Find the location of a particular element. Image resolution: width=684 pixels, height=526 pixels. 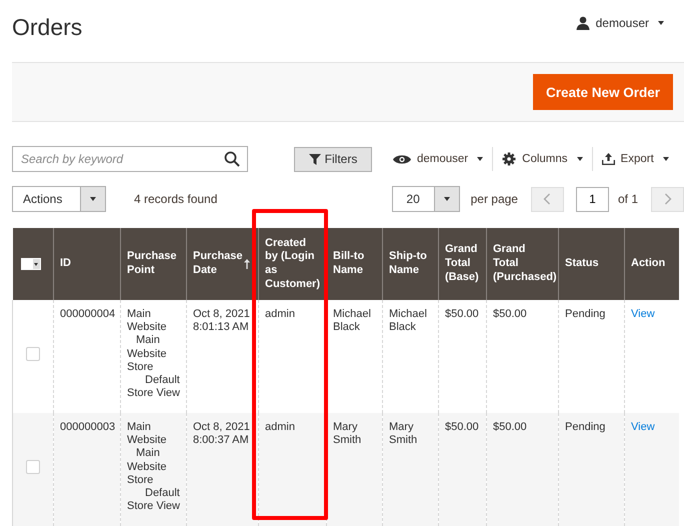

filters-button: Filters is located at coordinates (333, 159).